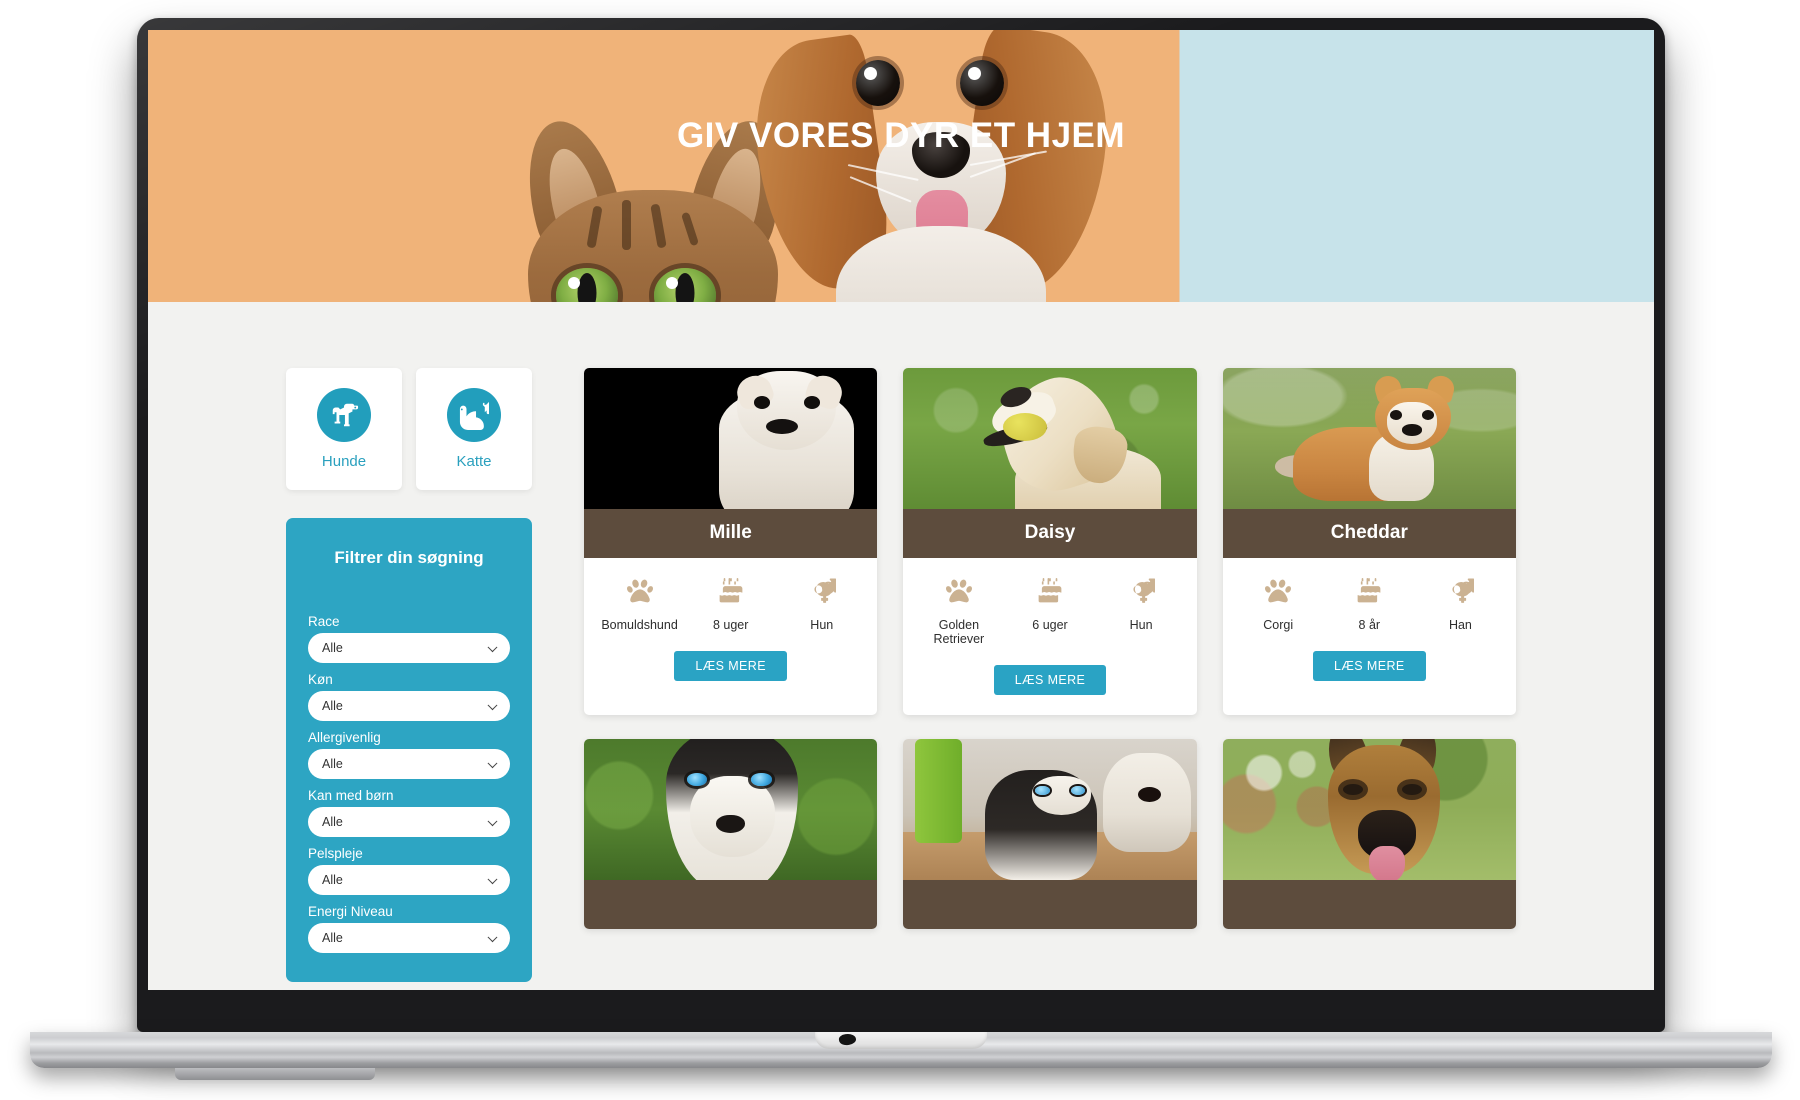  What do you see at coordinates (344, 737) in the screenshot?
I see `filter-label-allergivenlig: Allergivenlig` at bounding box center [344, 737].